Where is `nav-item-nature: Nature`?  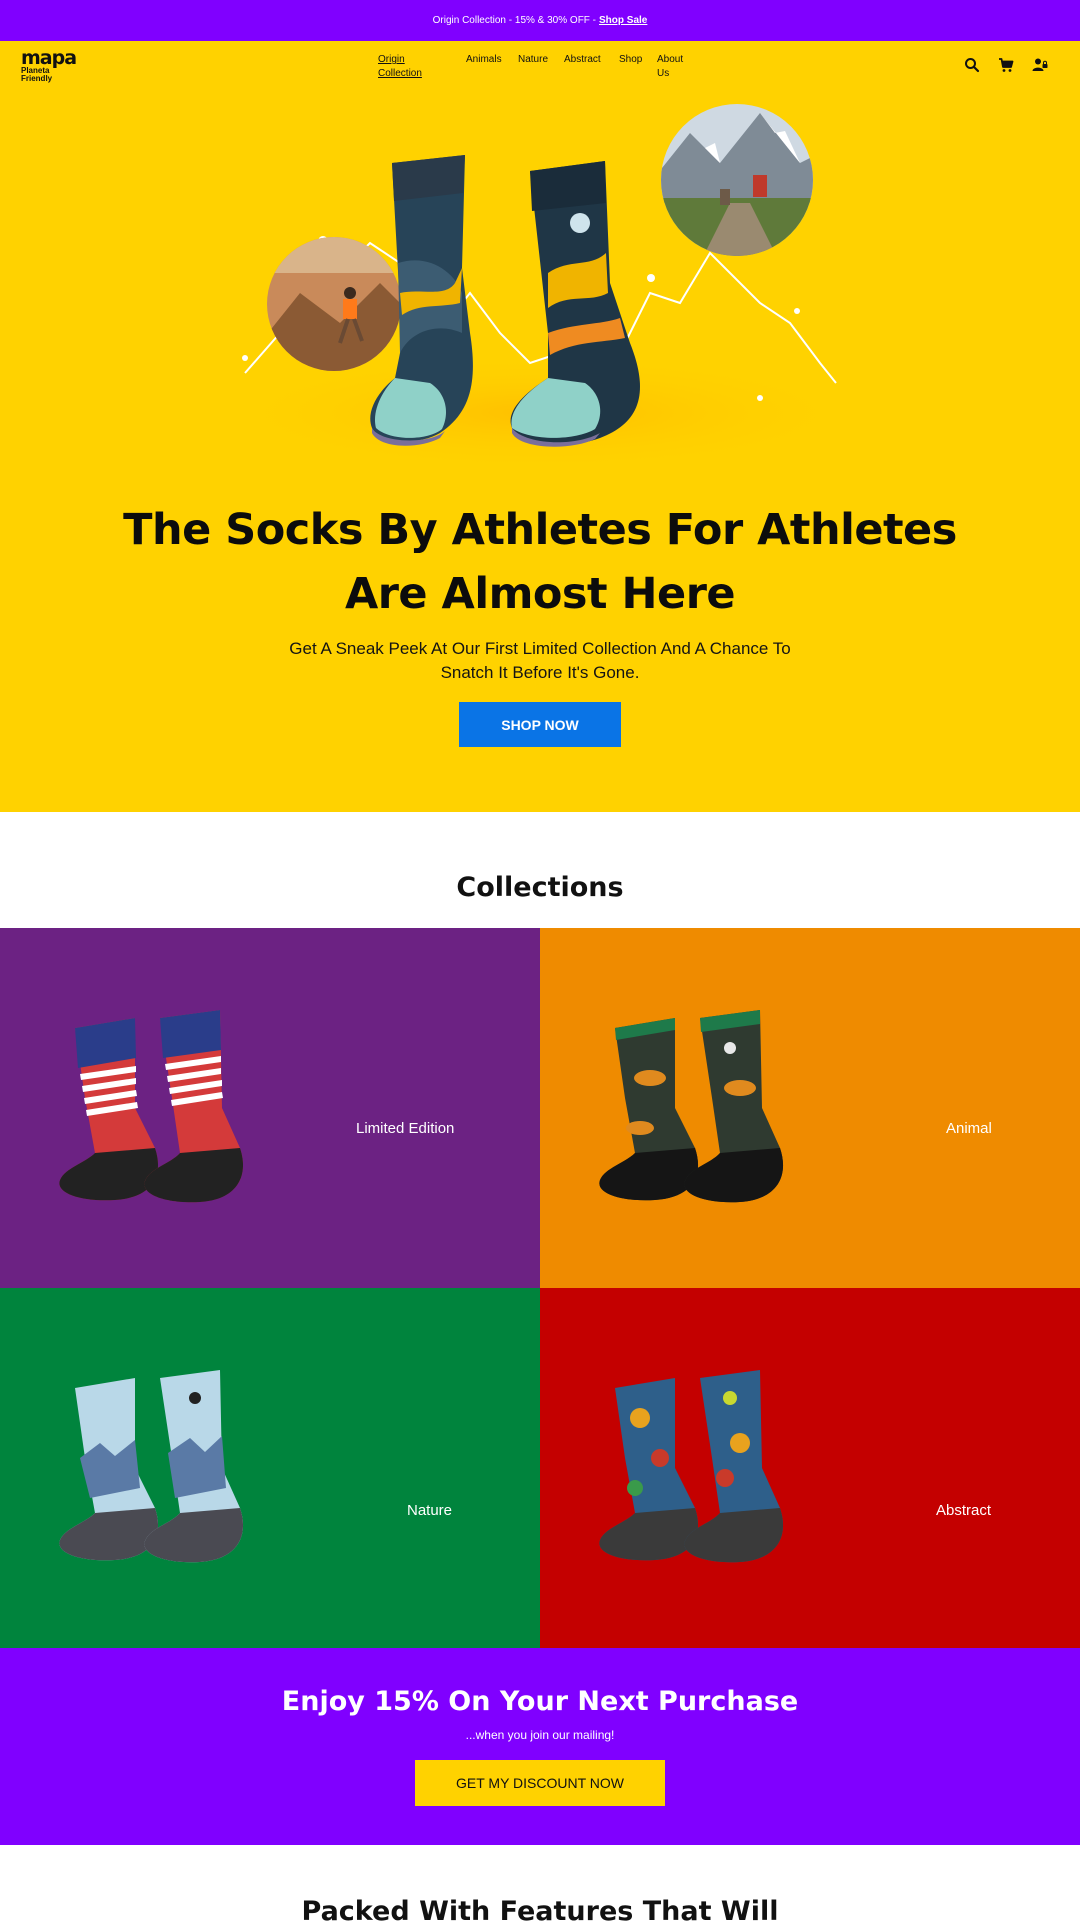 nav-item-nature: Nature is located at coordinates (541, 67).